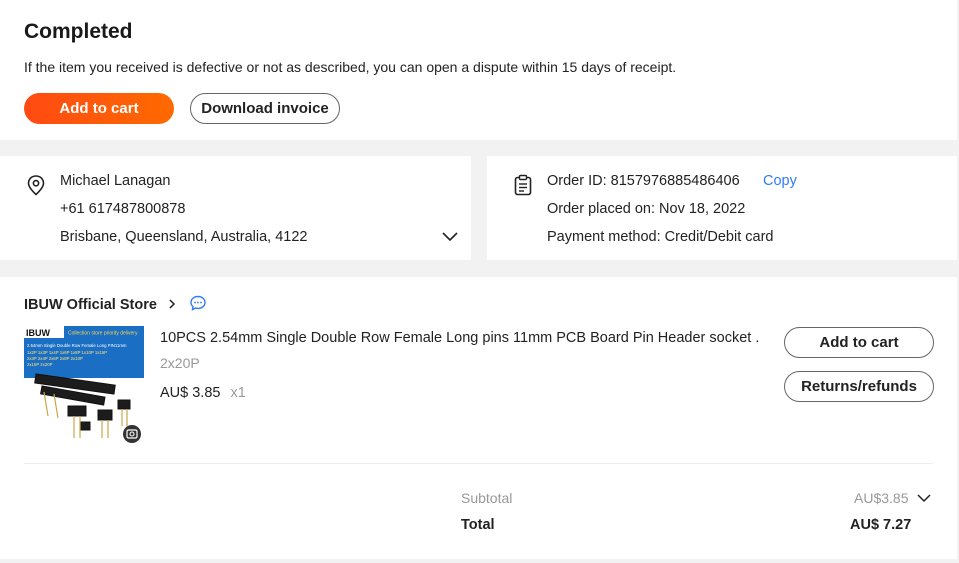  I want to click on total-value: AU$ 7.27, so click(881, 525).